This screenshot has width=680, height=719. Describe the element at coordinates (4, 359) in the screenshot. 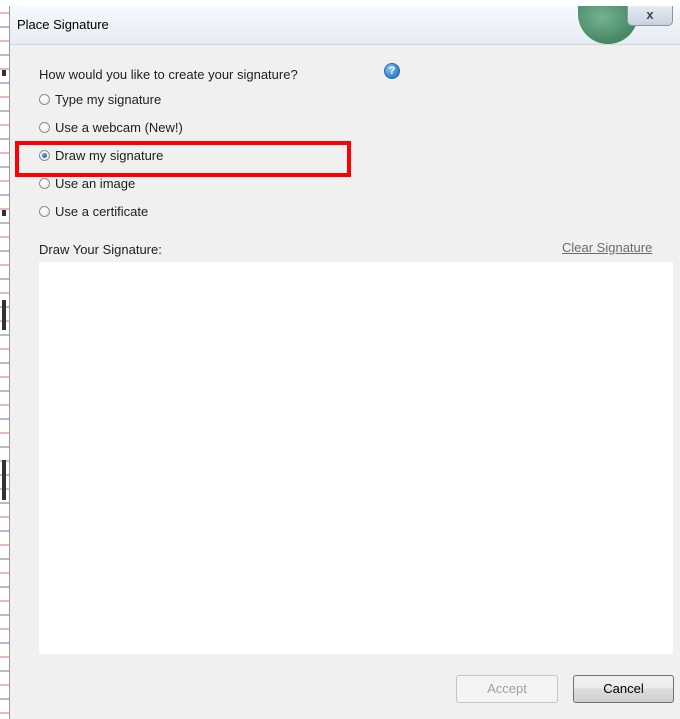

I see `background-window-edge` at that location.